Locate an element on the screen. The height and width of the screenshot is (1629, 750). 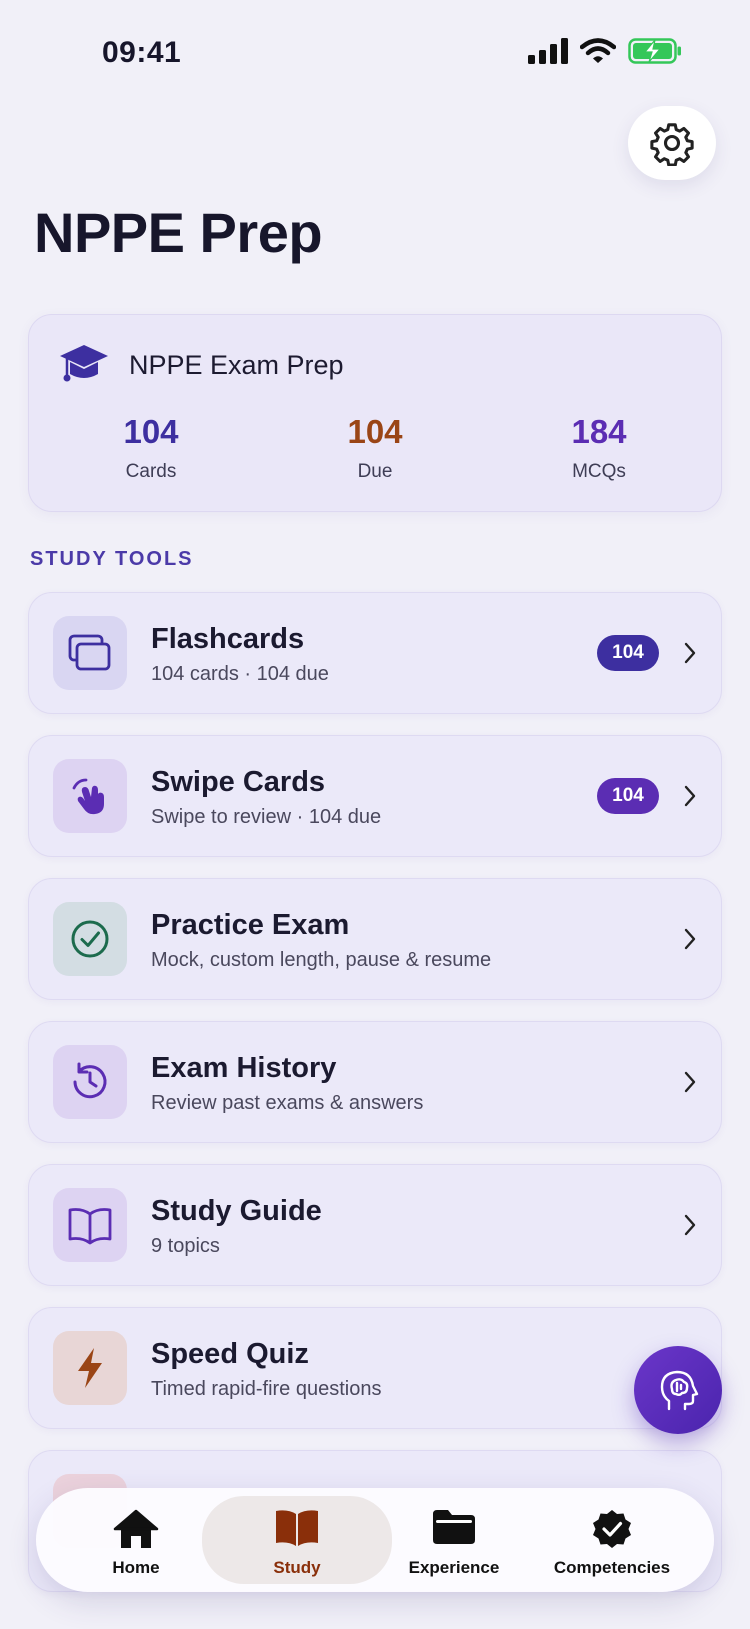
section-label-study-tools: STUDY TOOLS is located at coordinates (112, 559).